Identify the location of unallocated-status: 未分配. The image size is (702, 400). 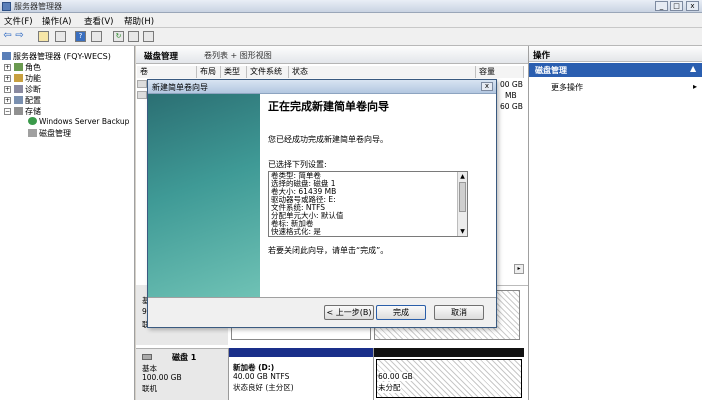
(389, 387).